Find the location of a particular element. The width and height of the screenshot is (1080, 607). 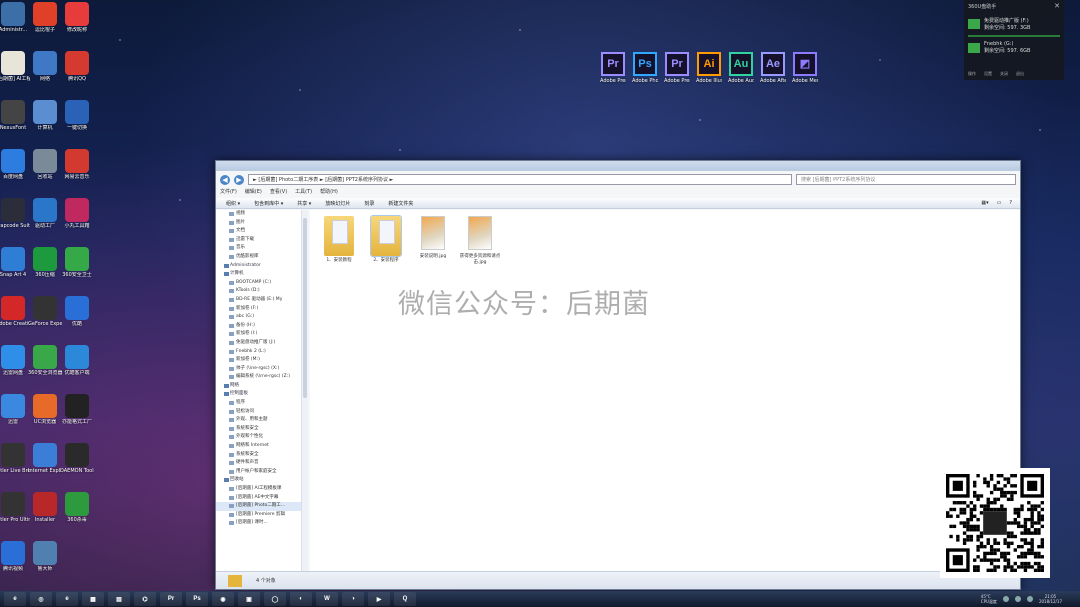

toolbar-button: 包含到库中 ▾ is located at coordinates (268, 203).